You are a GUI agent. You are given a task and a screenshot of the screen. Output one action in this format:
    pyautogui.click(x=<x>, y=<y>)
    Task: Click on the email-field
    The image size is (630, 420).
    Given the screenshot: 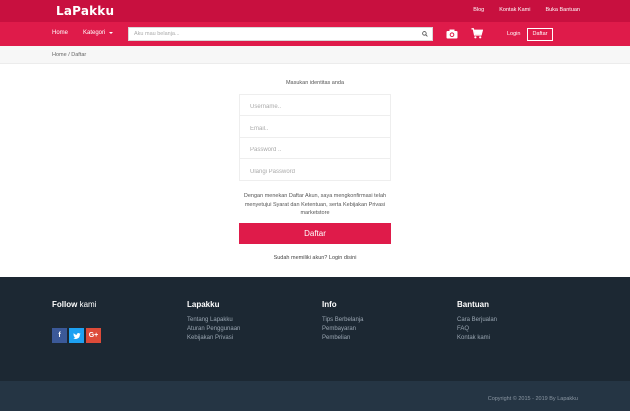 What is the action you would take?
    pyautogui.click(x=315, y=129)
    